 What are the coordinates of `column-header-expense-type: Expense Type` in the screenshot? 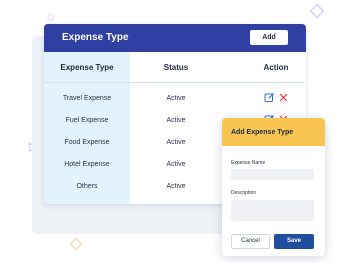 It's located at (87, 67).